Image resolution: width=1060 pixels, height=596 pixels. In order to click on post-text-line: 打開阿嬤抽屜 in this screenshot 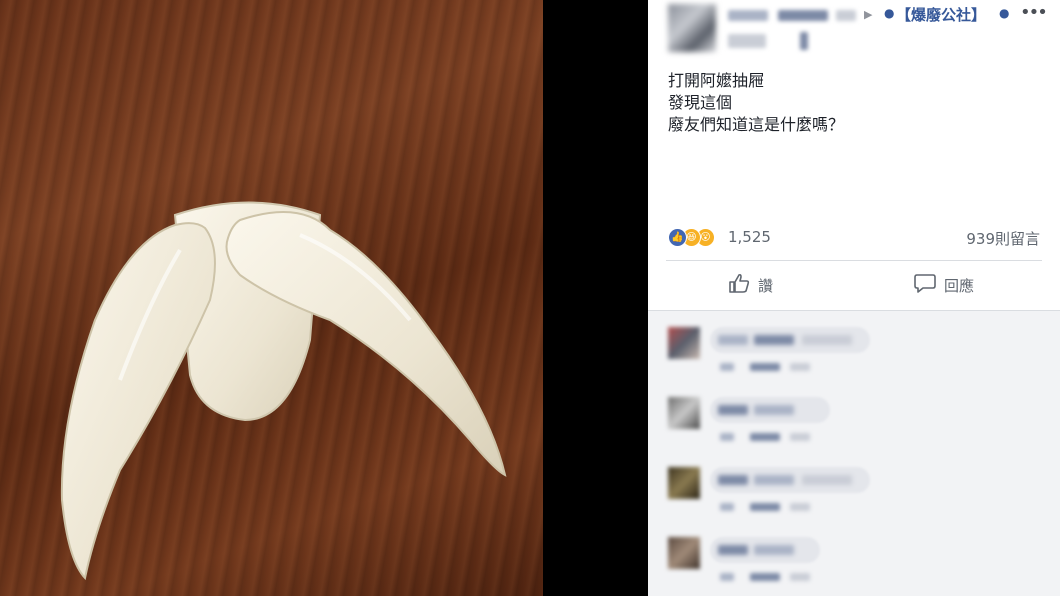, I will do `click(716, 80)`.